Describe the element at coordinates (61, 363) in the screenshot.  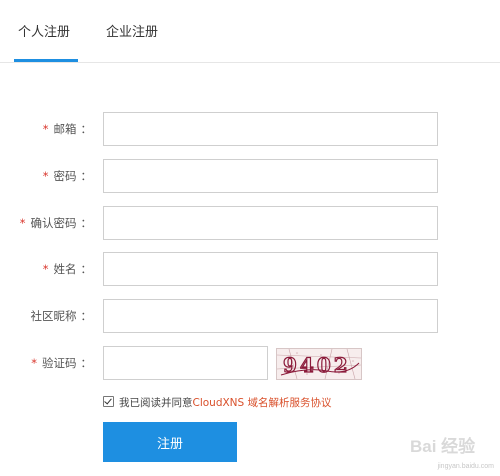
I see `captcha-label: * 验证码：` at that location.